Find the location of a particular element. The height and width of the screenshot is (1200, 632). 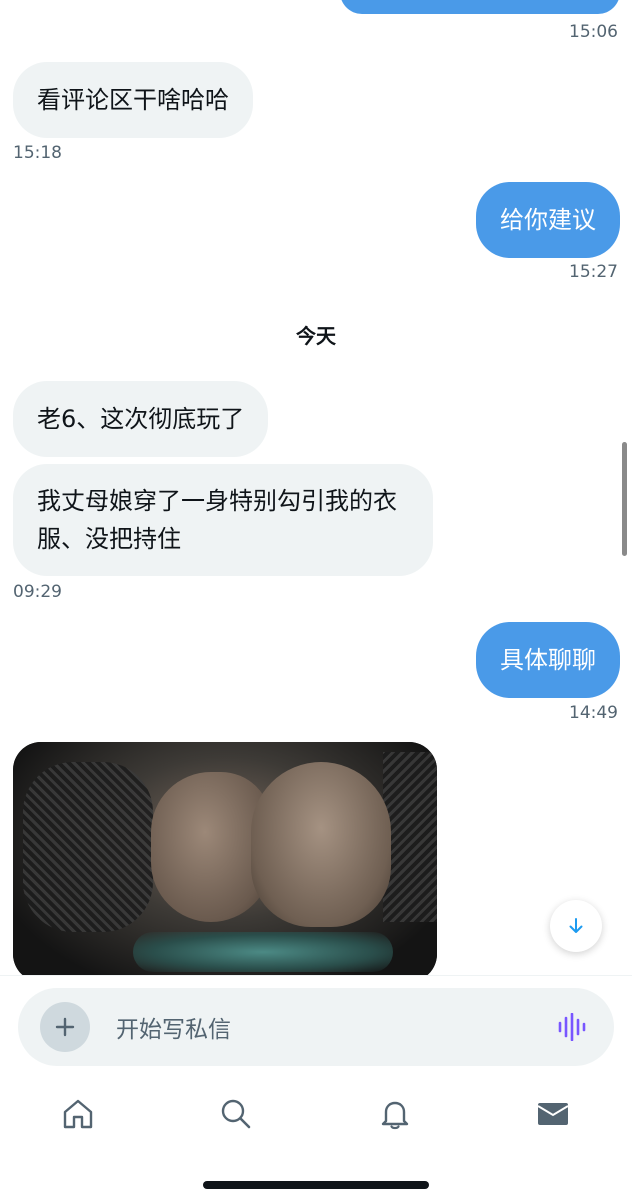

scroll-to-bottom-button is located at coordinates (576, 926).